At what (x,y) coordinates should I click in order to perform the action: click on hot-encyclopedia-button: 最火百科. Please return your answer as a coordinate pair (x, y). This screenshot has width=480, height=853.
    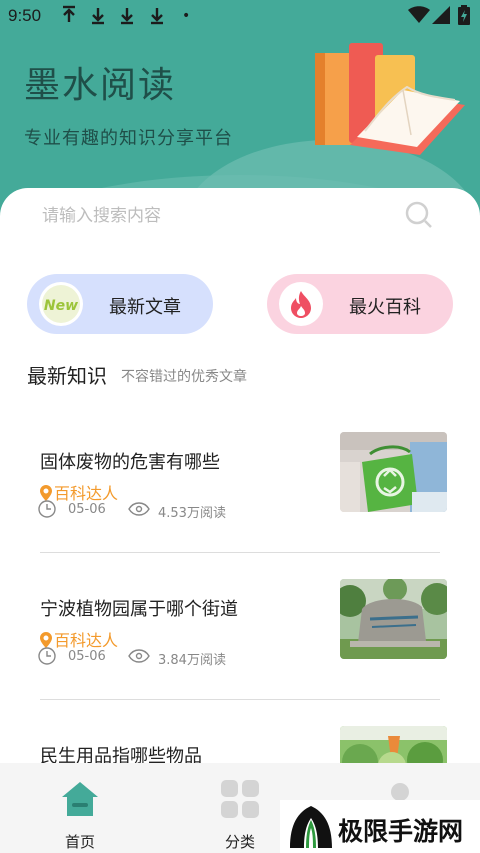
    Looking at the image, I should click on (360, 304).